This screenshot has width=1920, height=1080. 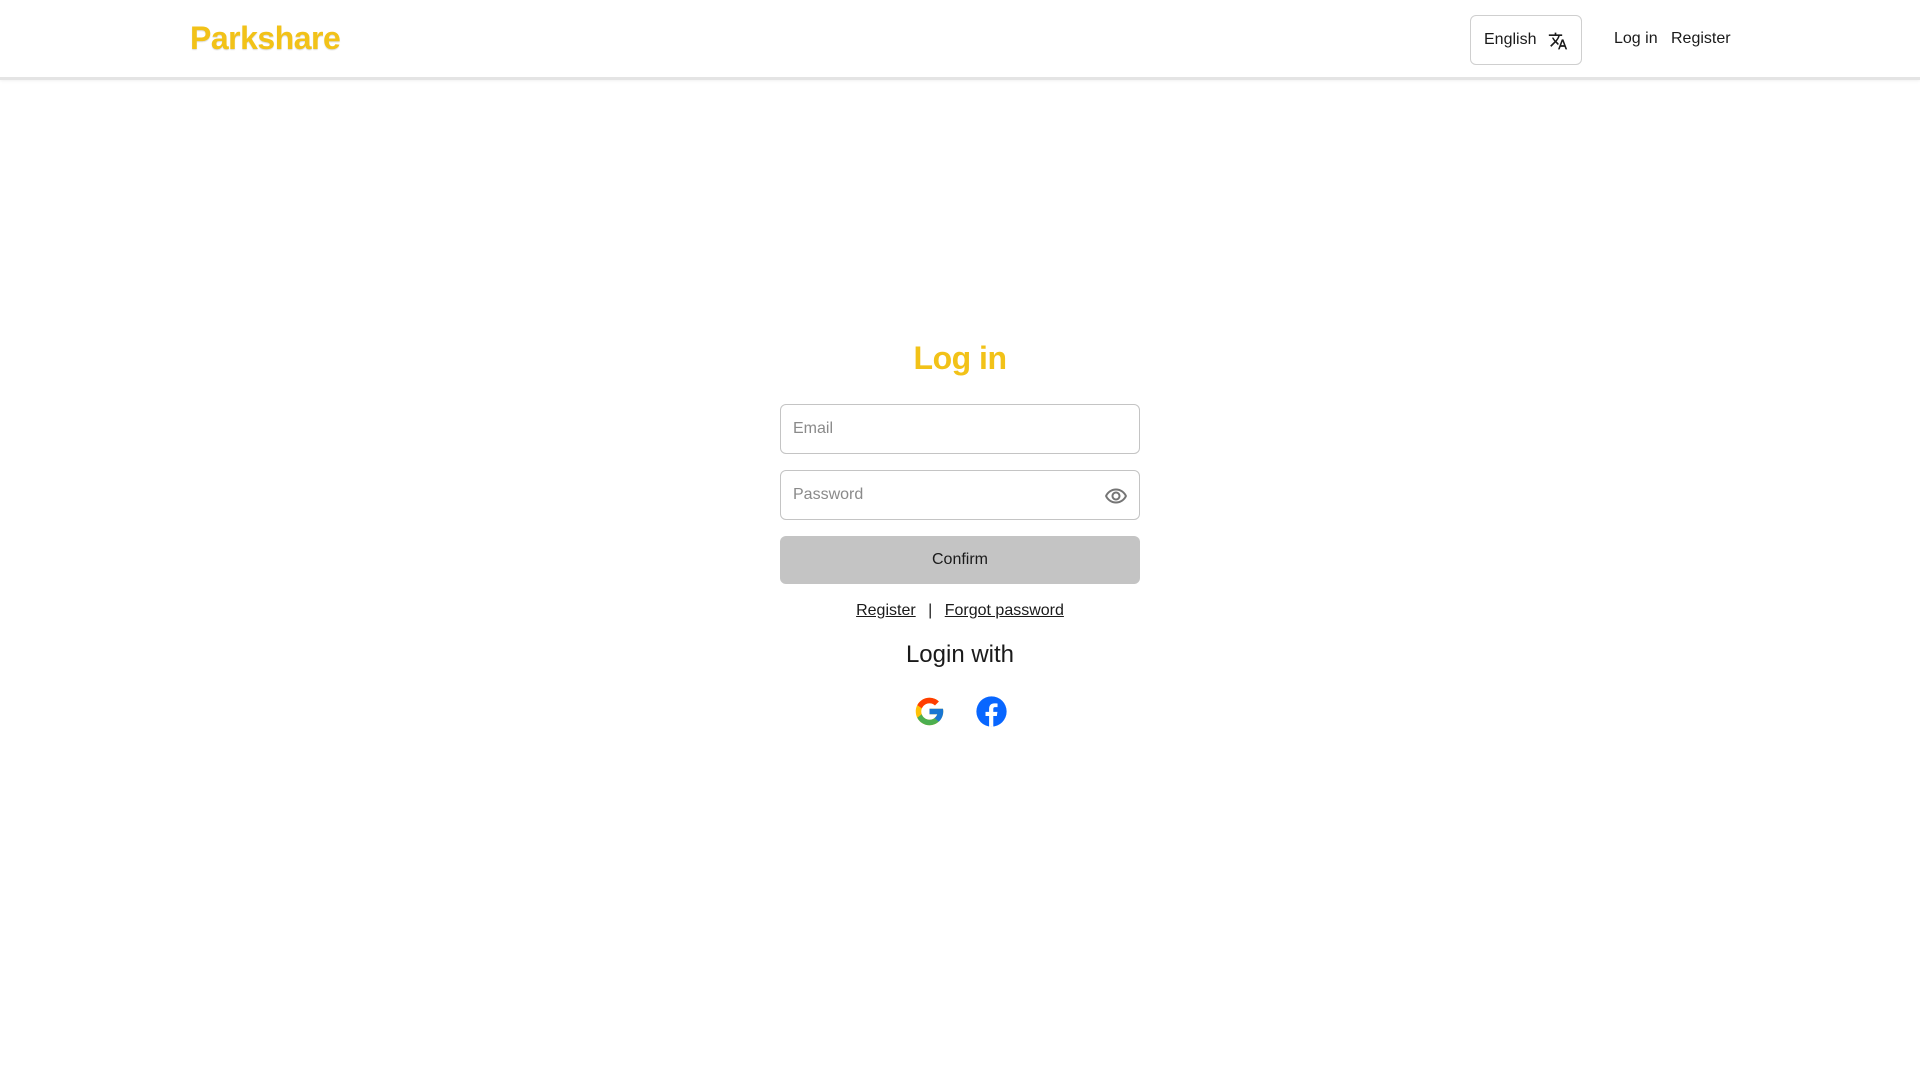 What do you see at coordinates (1558, 41) in the screenshot?
I see `translate-icon` at bounding box center [1558, 41].